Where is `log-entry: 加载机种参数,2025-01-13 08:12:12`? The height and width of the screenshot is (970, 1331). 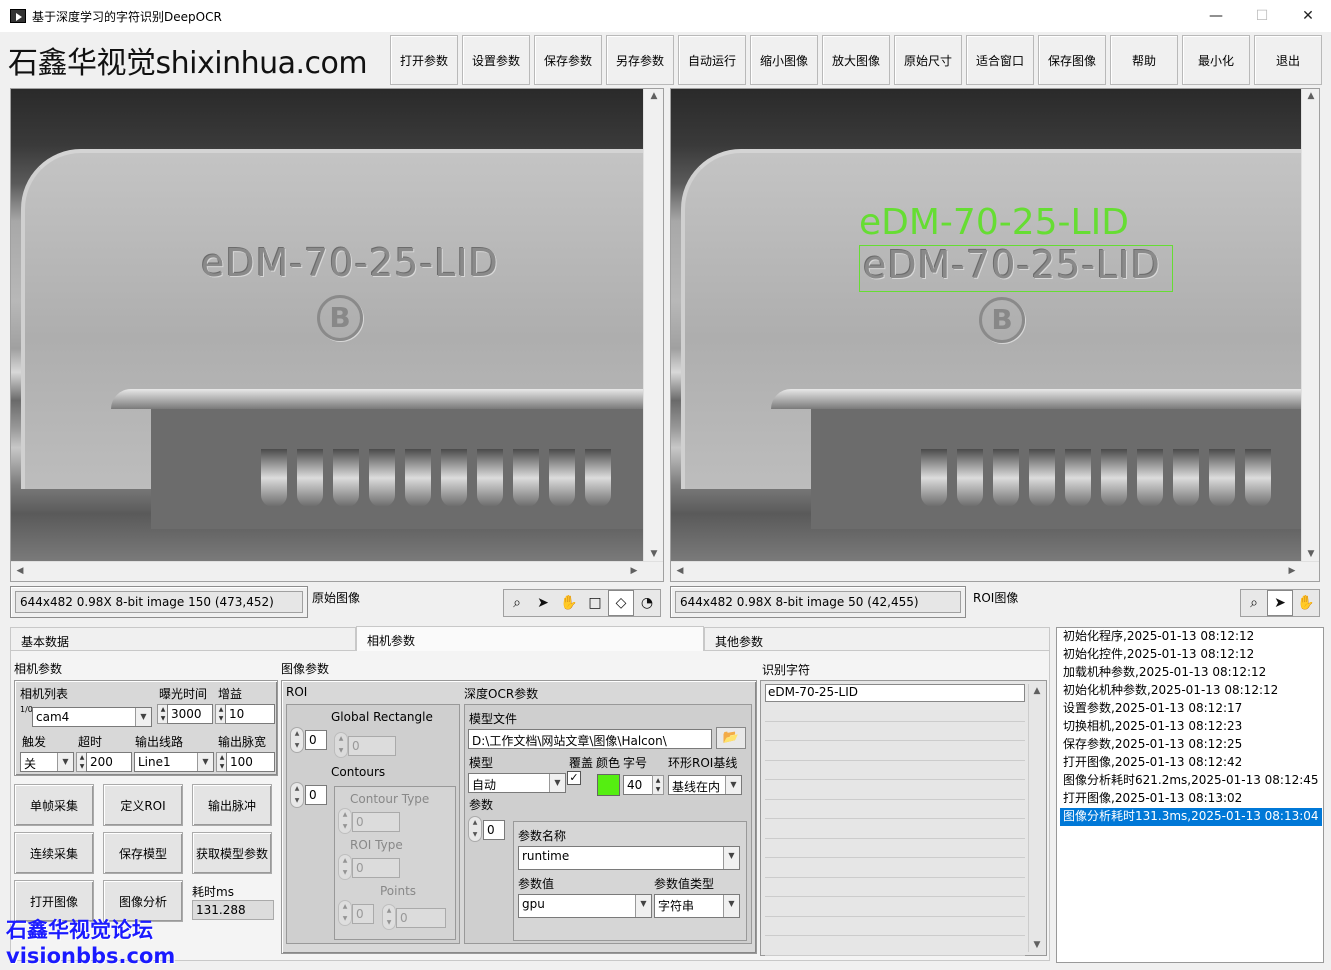 log-entry: 加载机种参数,2025-01-13 08:12:12 is located at coordinates (1164, 673).